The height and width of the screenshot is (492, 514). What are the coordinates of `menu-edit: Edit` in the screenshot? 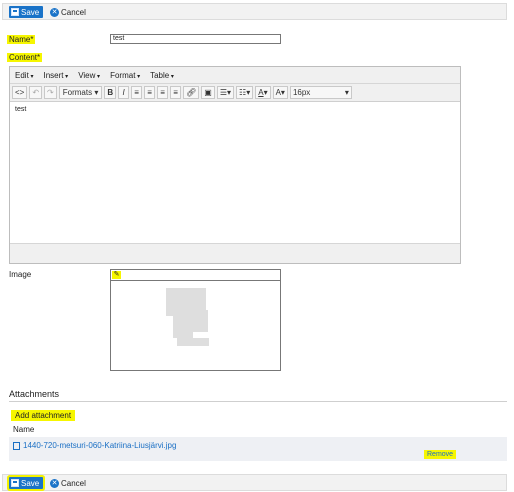 It's located at (24, 75).